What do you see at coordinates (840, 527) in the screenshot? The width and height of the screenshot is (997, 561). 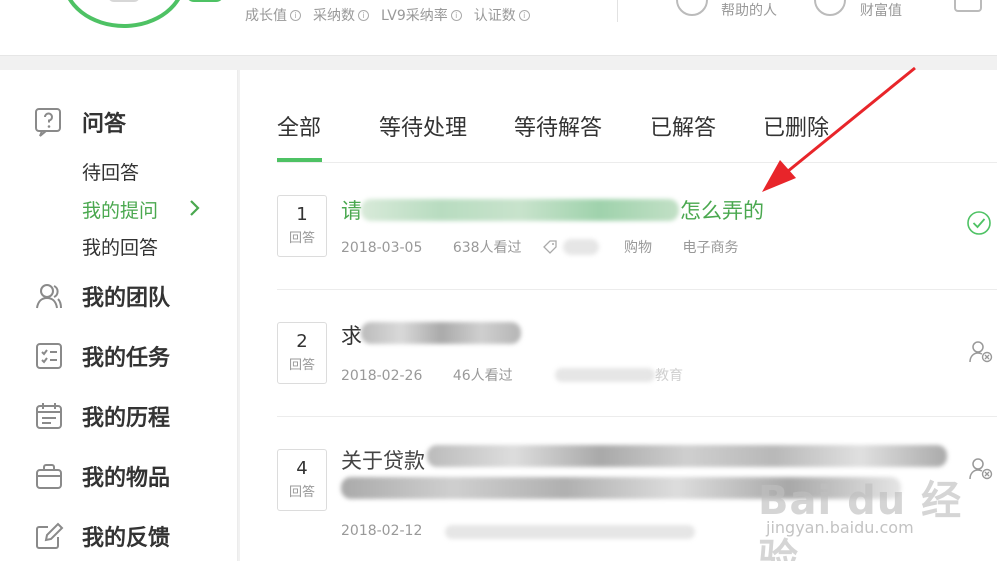 I see `watermark-url: jingyan.baidu.com` at bounding box center [840, 527].